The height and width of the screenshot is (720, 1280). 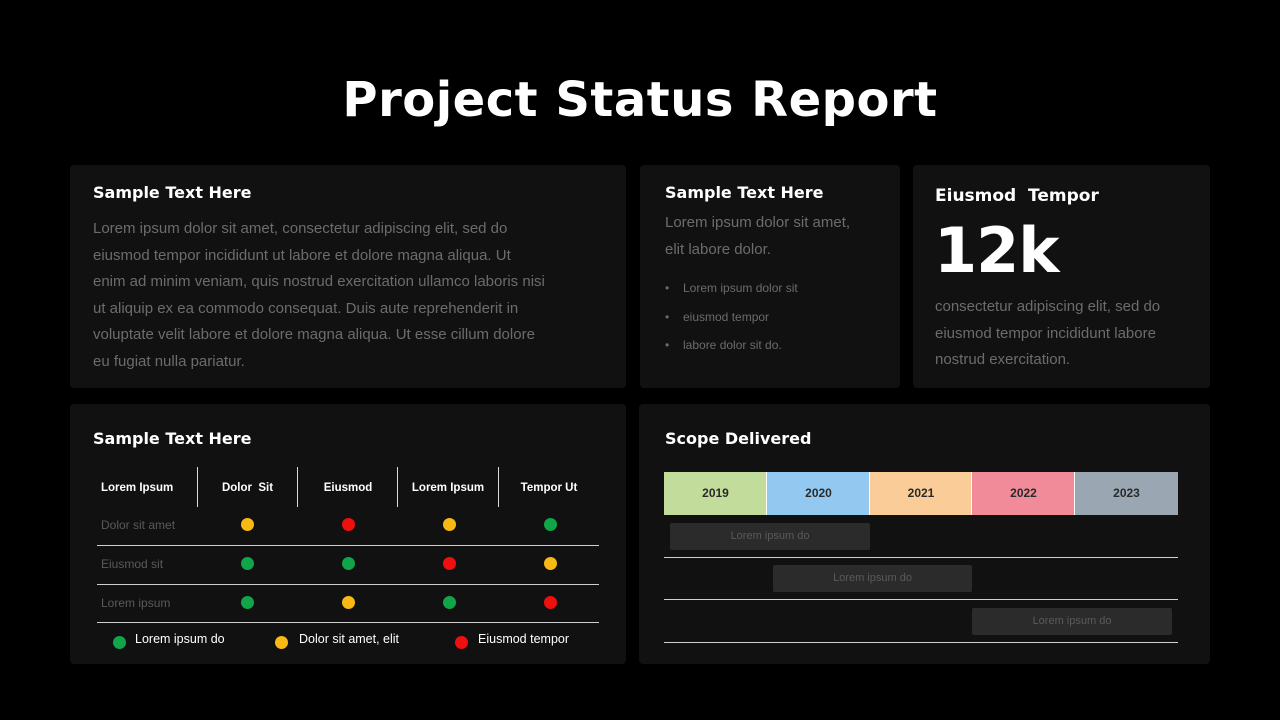 I want to click on page-title: Project Status Report, so click(x=640, y=100).